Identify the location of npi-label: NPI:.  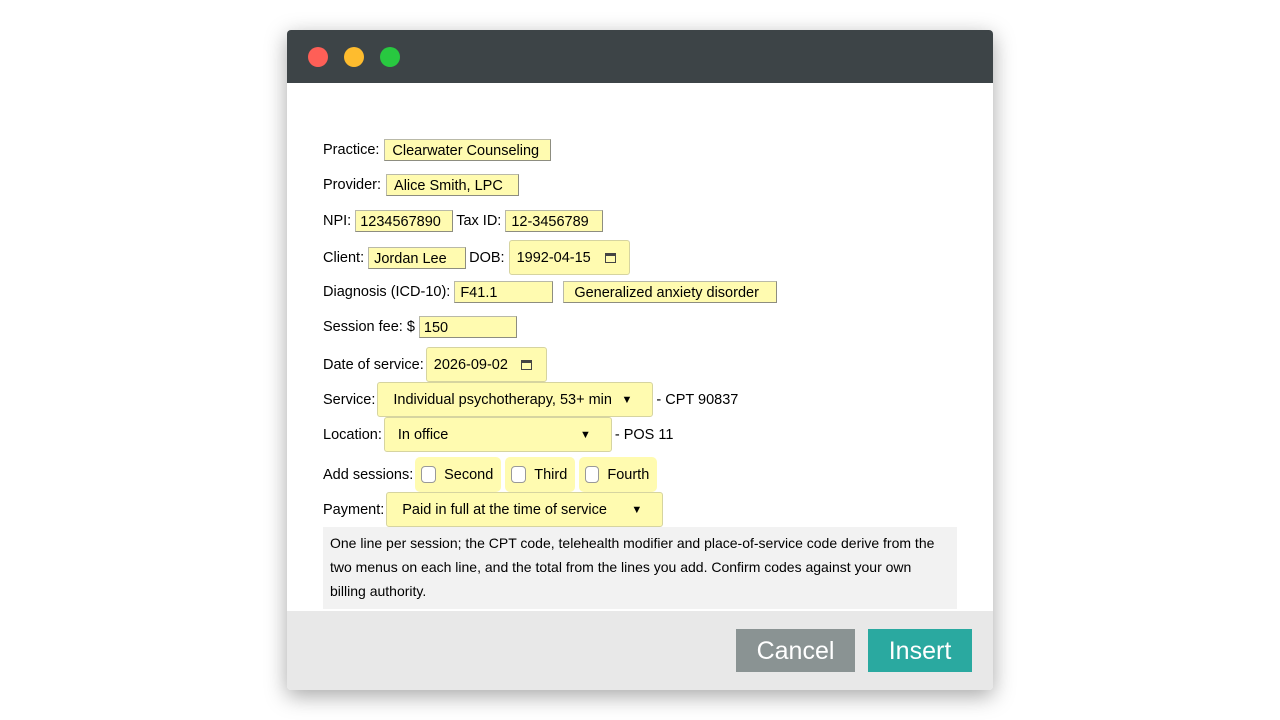
(337, 221).